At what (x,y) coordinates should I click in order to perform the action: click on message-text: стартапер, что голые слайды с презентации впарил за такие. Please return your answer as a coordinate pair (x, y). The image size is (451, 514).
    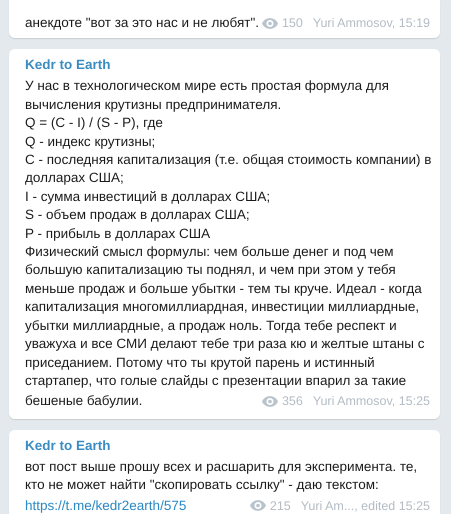
    Looking at the image, I should click on (215, 380).